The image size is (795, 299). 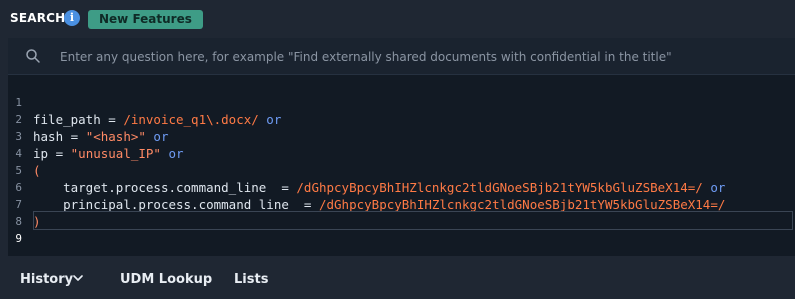 I want to click on search-input, so click(x=420, y=57).